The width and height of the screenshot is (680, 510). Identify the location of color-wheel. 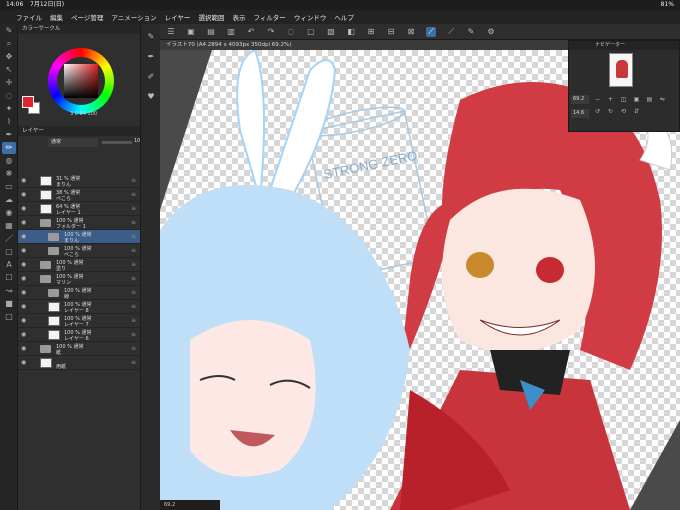
(81, 81).